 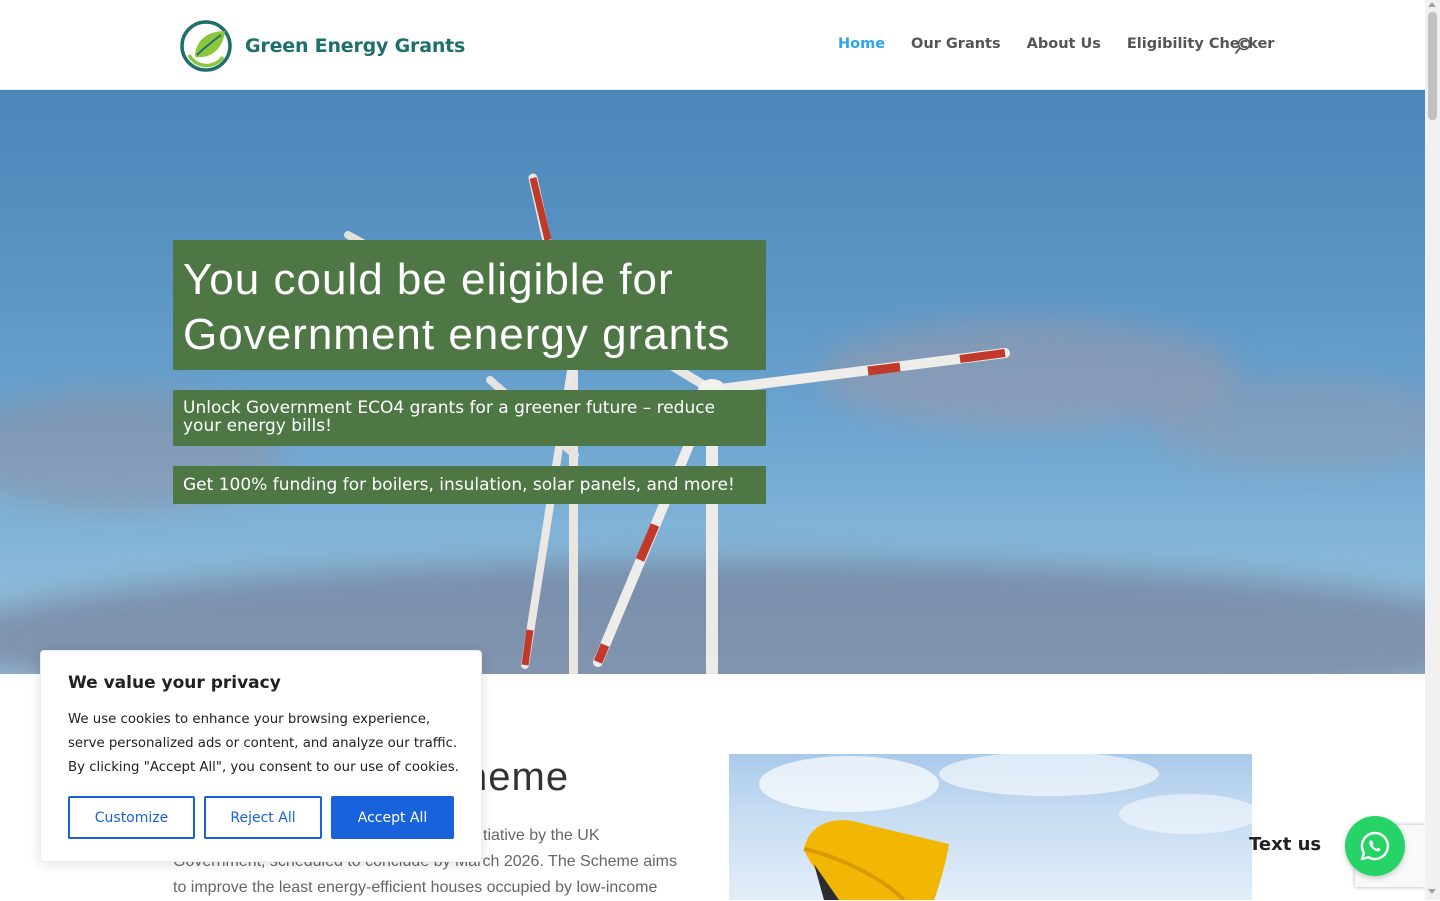 What do you see at coordinates (206, 46) in the screenshot?
I see `leaf-circle-icon` at bounding box center [206, 46].